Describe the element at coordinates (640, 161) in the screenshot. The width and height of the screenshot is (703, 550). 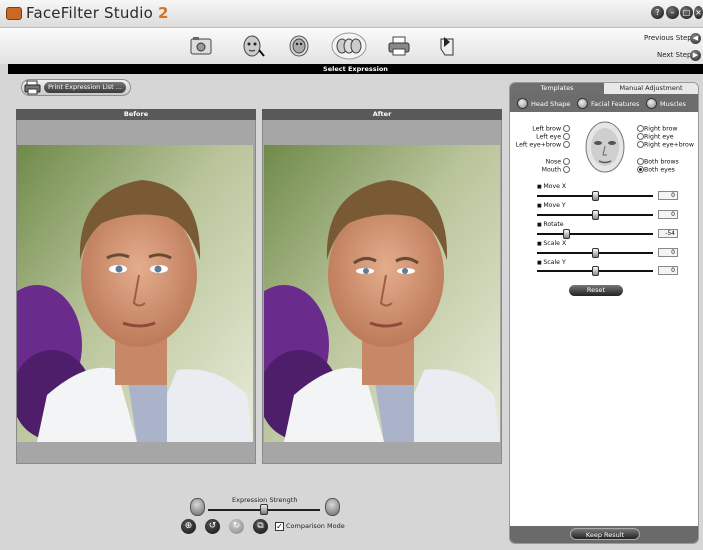
I see `radio-both-brows` at that location.